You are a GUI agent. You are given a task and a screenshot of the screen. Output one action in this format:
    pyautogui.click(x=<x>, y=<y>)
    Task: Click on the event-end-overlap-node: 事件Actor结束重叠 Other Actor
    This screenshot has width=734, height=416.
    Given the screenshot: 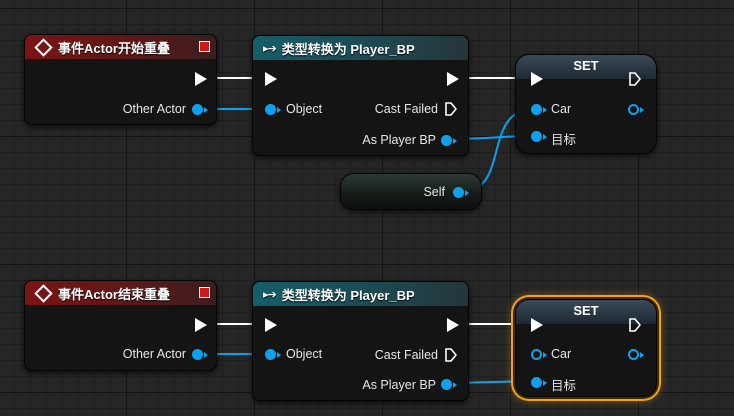 What is the action you would take?
    pyautogui.click(x=120, y=325)
    